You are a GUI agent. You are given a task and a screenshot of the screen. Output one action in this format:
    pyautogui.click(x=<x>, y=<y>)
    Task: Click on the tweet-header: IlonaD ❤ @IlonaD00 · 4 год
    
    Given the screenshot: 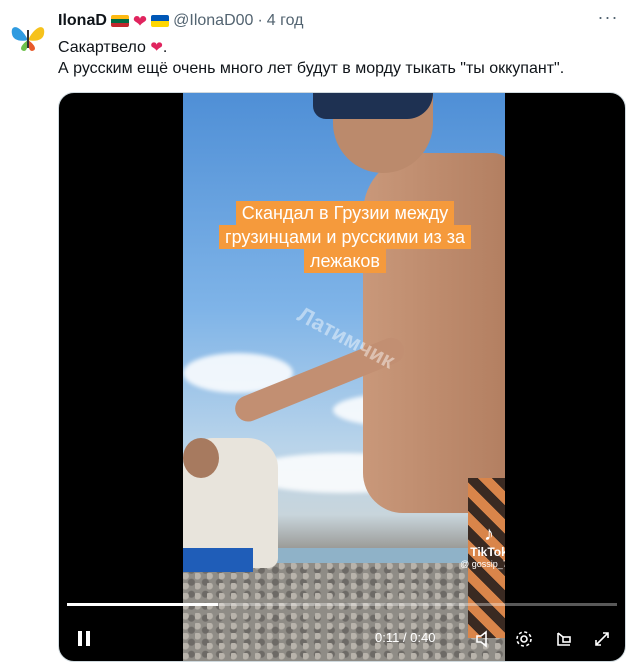 What is the action you would take?
    pyautogui.click(x=180, y=21)
    